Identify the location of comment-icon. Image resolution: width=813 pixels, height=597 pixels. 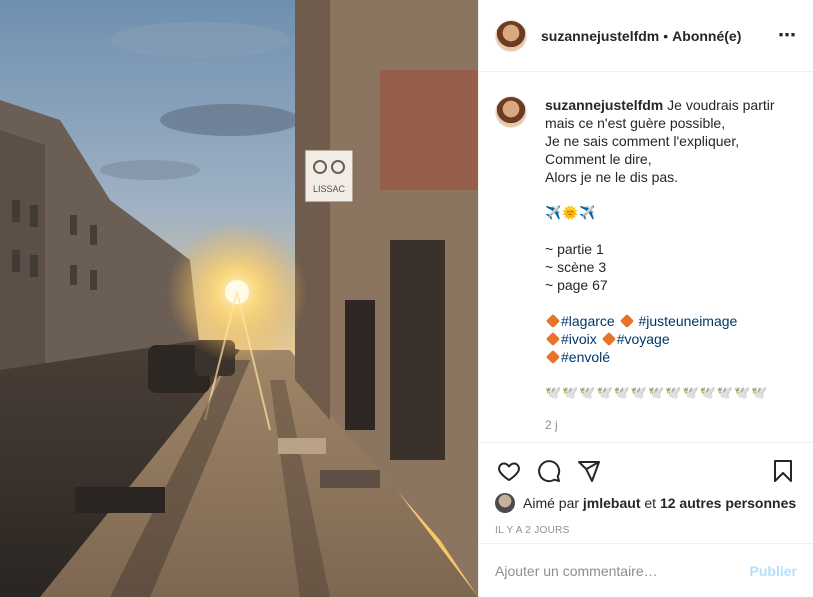
(549, 471).